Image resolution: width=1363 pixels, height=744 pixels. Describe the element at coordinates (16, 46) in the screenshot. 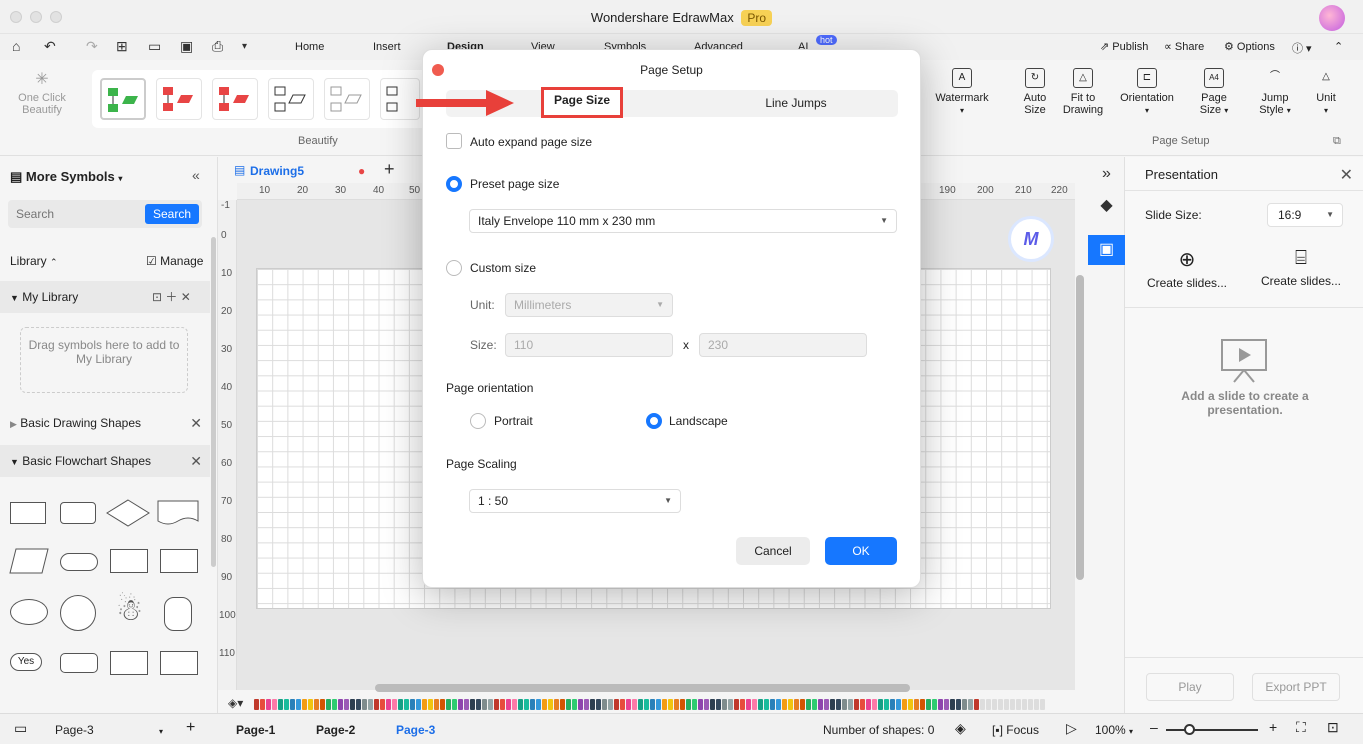

I see `home-icon: ⌂` at that location.